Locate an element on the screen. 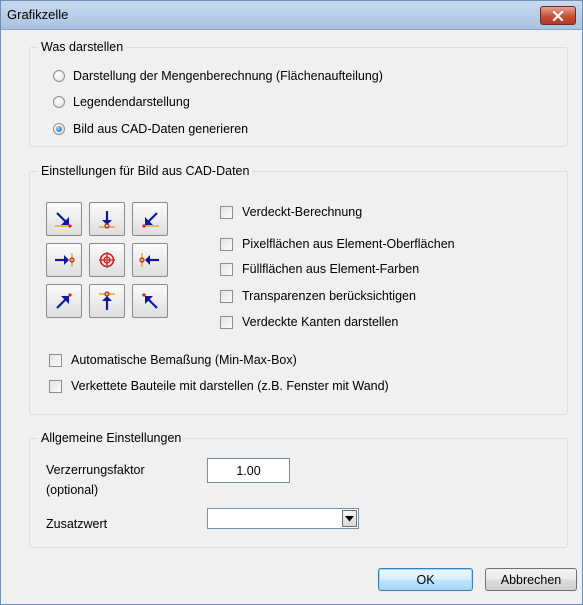 Image resolution: width=583 pixels, height=605 pixels. view-bottom-right-icon is located at coordinates (150, 301).